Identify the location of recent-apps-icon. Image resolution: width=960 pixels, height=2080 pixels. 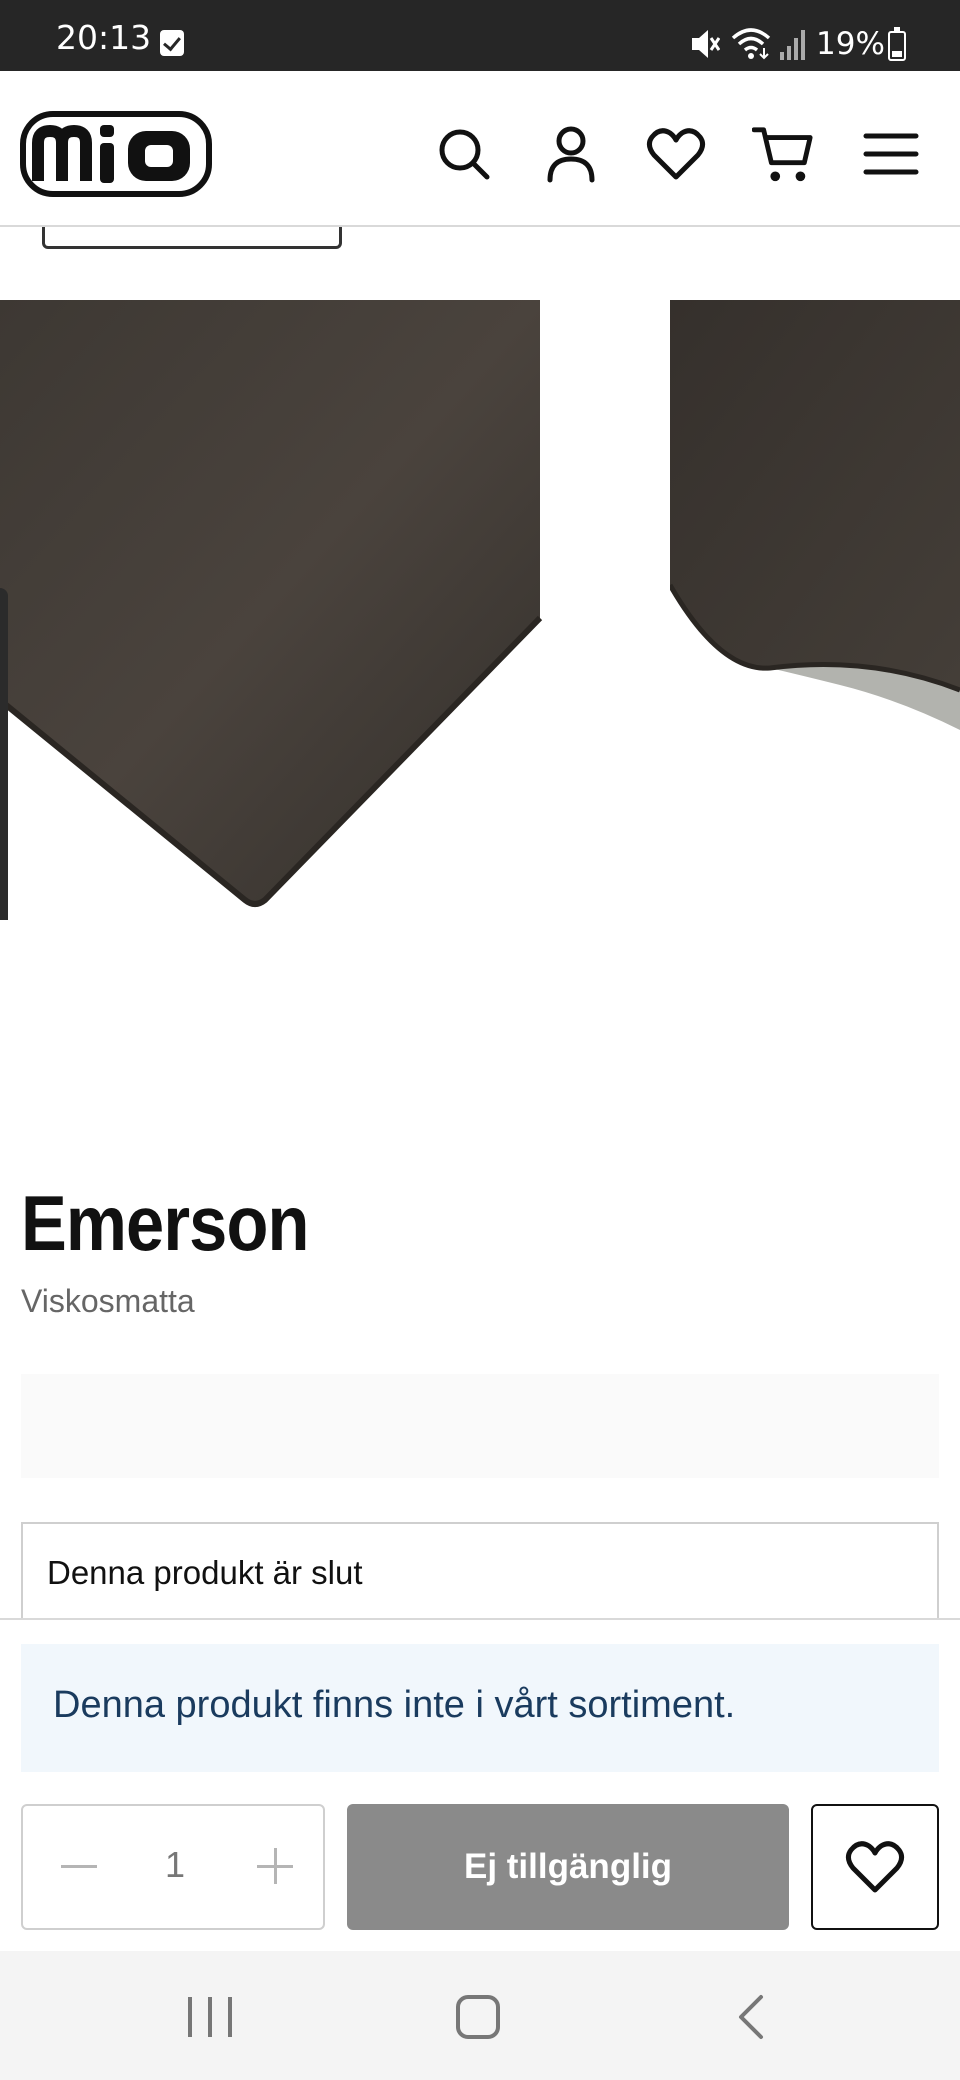
(190, 2017).